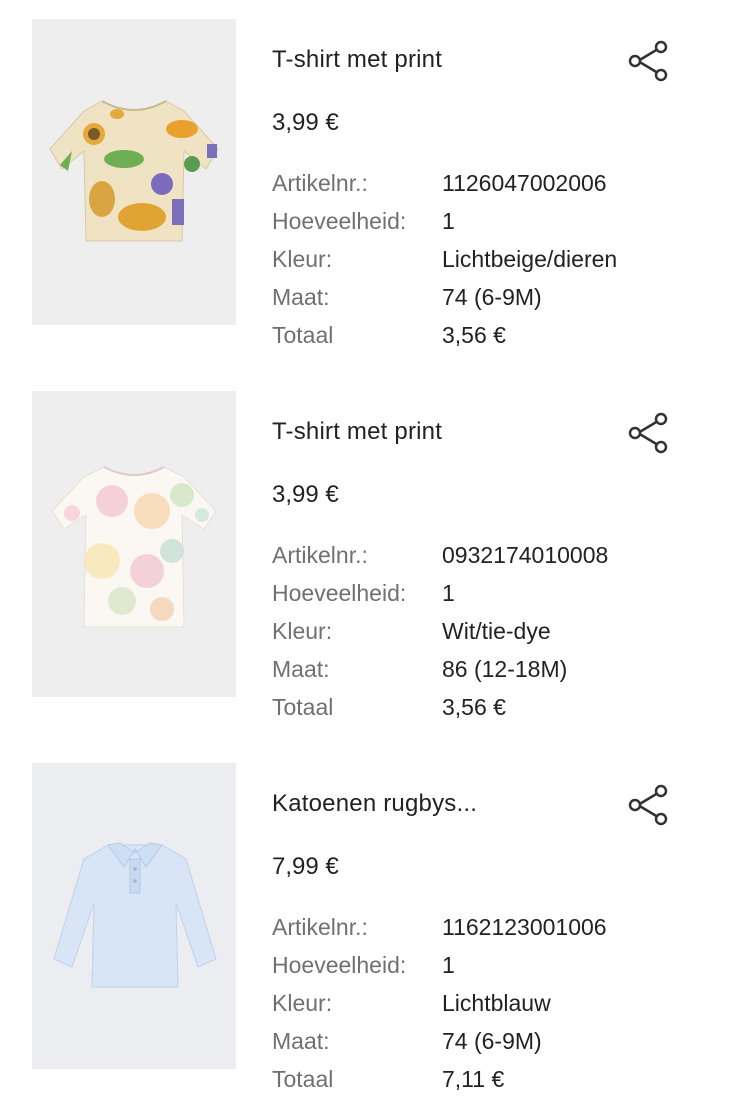  Describe the element at coordinates (525, 555) in the screenshot. I see `article-no-value: 0932174010008` at that location.